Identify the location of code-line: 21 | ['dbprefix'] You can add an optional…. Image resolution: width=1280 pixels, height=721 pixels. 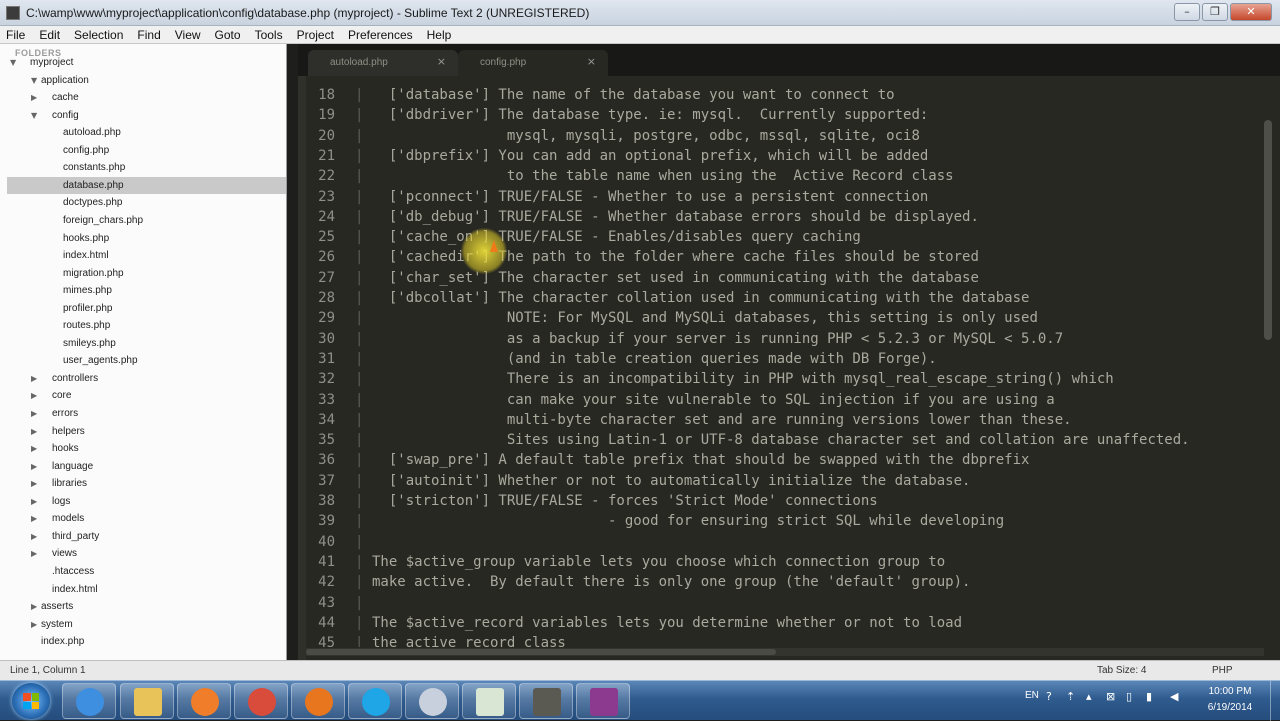
(785, 156).